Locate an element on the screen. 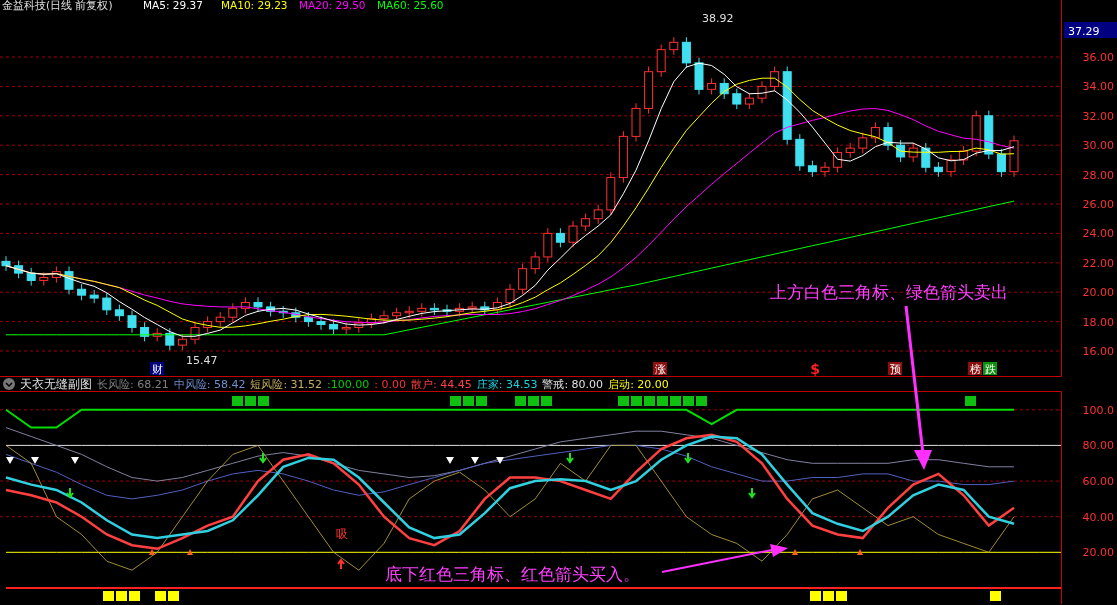 This screenshot has width=1117, height=605. stock-title: 金益科技(日线 前复权) is located at coordinates (57, 5).